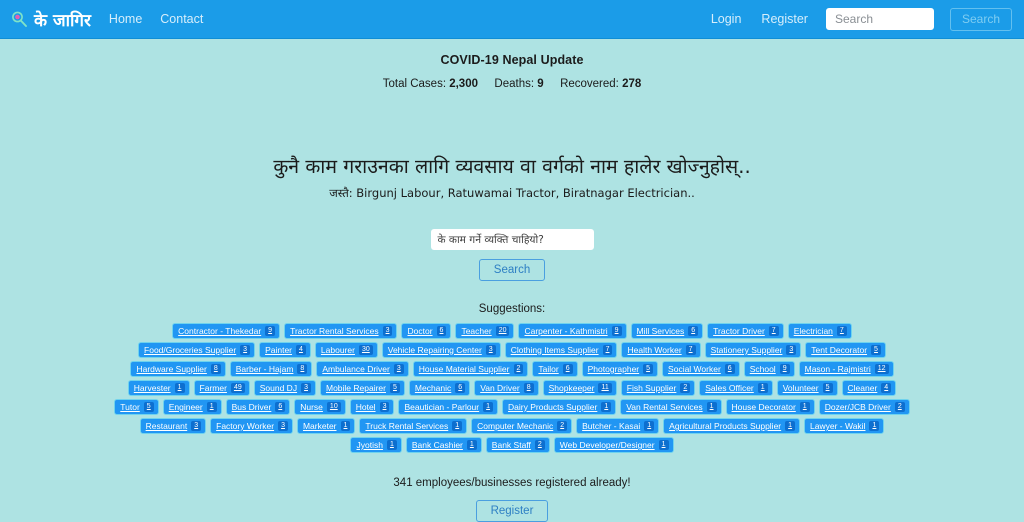 This screenshot has width=1024, height=522. I want to click on suggestion-tag-count: 49, so click(237, 388).